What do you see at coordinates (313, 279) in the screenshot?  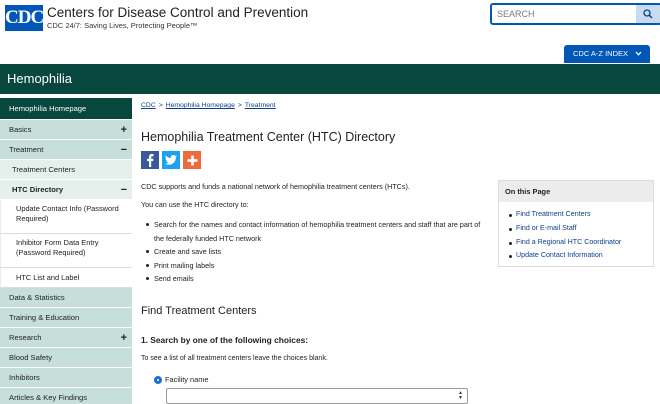 I see `list-item: Send emails` at bounding box center [313, 279].